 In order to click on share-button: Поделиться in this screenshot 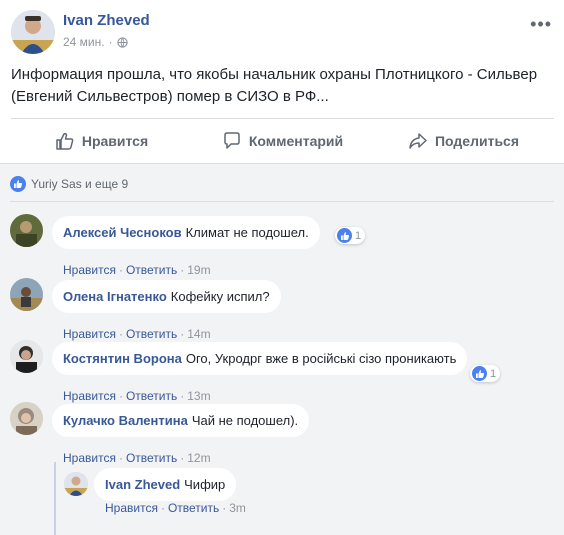, I will do `click(463, 141)`.